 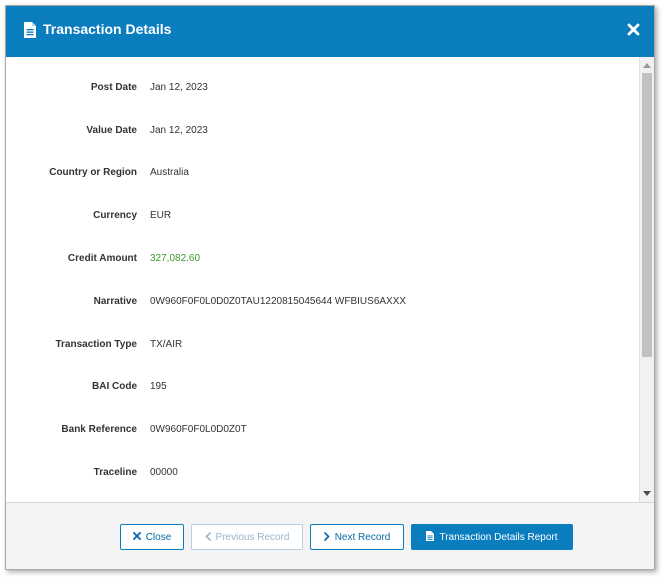 What do you see at coordinates (326, 536) in the screenshot?
I see `chevron-right-icon` at bounding box center [326, 536].